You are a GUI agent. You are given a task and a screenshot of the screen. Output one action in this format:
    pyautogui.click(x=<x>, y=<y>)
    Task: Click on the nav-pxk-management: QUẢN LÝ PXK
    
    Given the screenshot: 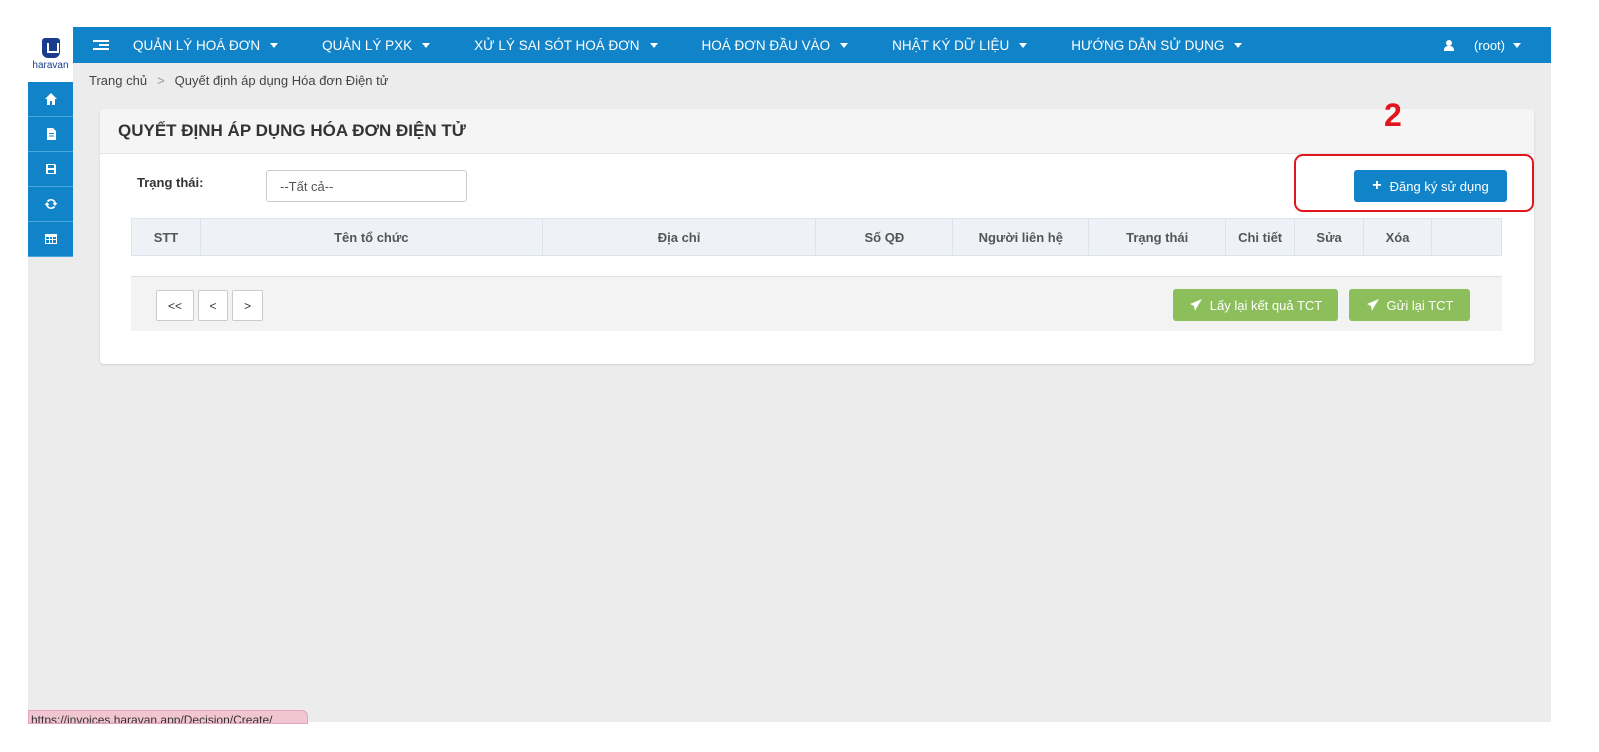 What is the action you would take?
    pyautogui.click(x=376, y=45)
    